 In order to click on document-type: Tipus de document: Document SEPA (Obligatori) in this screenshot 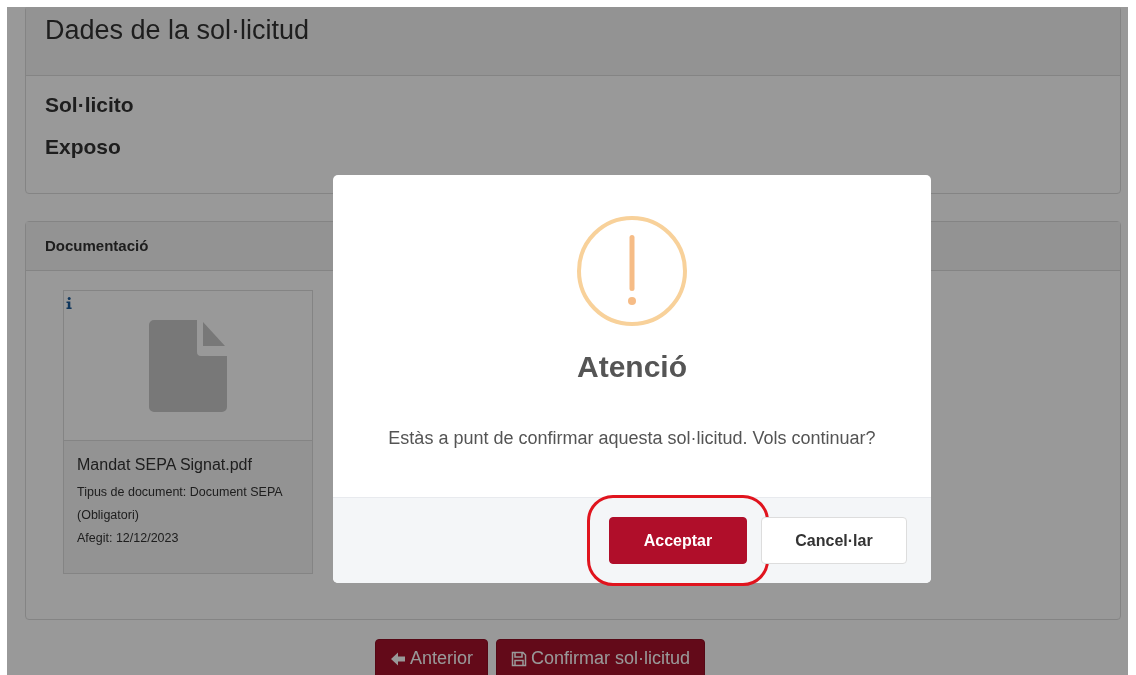, I will do `click(180, 504)`.